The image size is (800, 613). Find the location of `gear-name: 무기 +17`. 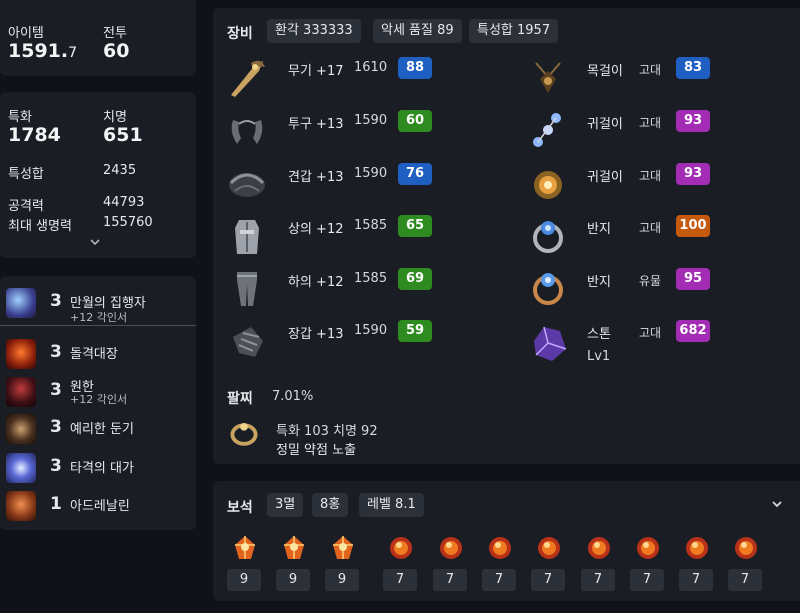

gear-name: 무기 +17 is located at coordinates (316, 71).